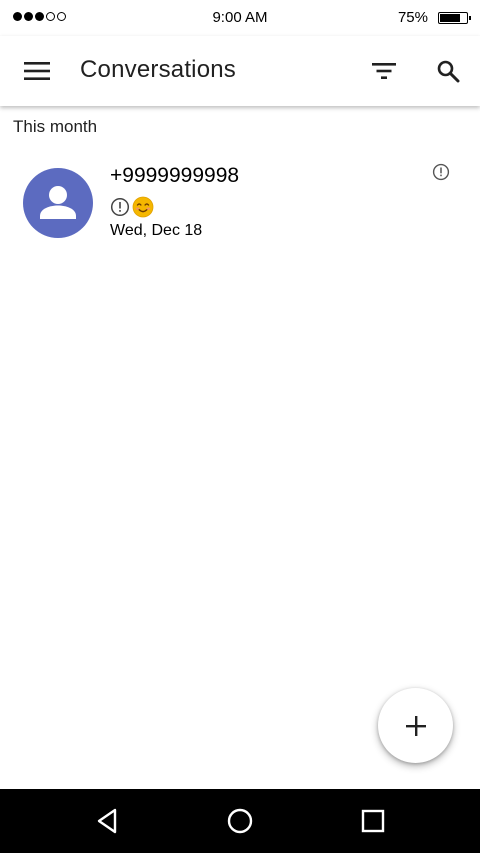 This screenshot has width=480, height=853. I want to click on menu-icon, so click(37, 71).